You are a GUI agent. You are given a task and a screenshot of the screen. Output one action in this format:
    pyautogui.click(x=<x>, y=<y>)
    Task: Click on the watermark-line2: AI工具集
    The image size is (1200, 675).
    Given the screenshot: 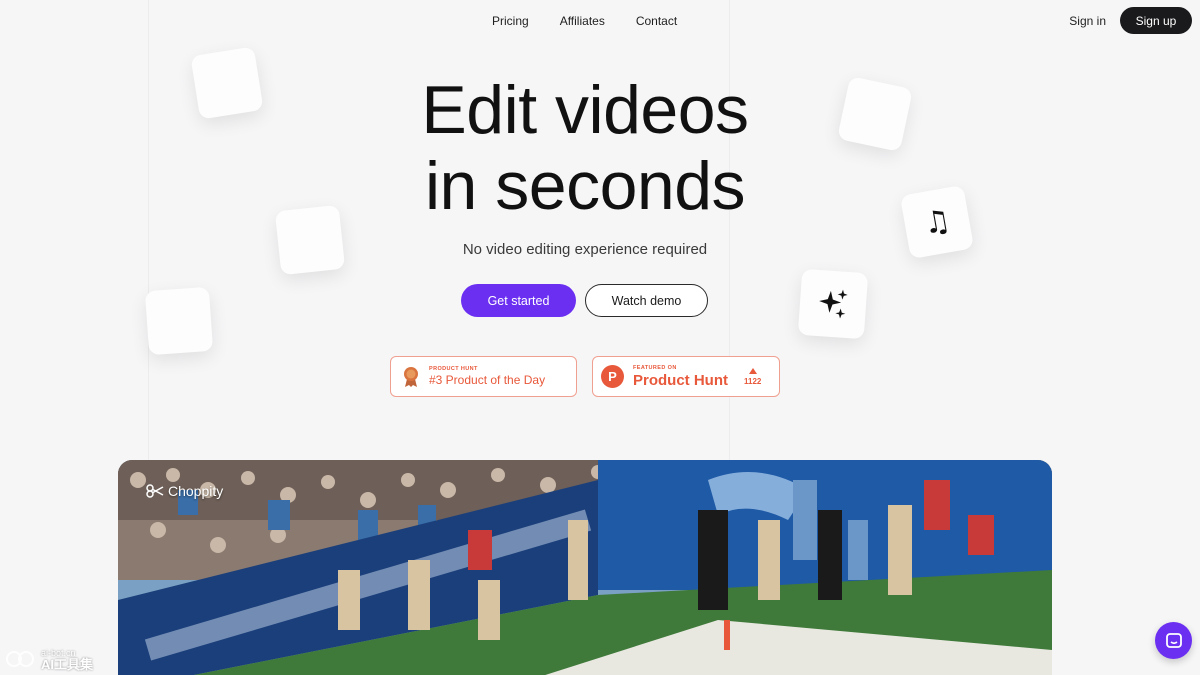 What is the action you would take?
    pyautogui.click(x=67, y=664)
    